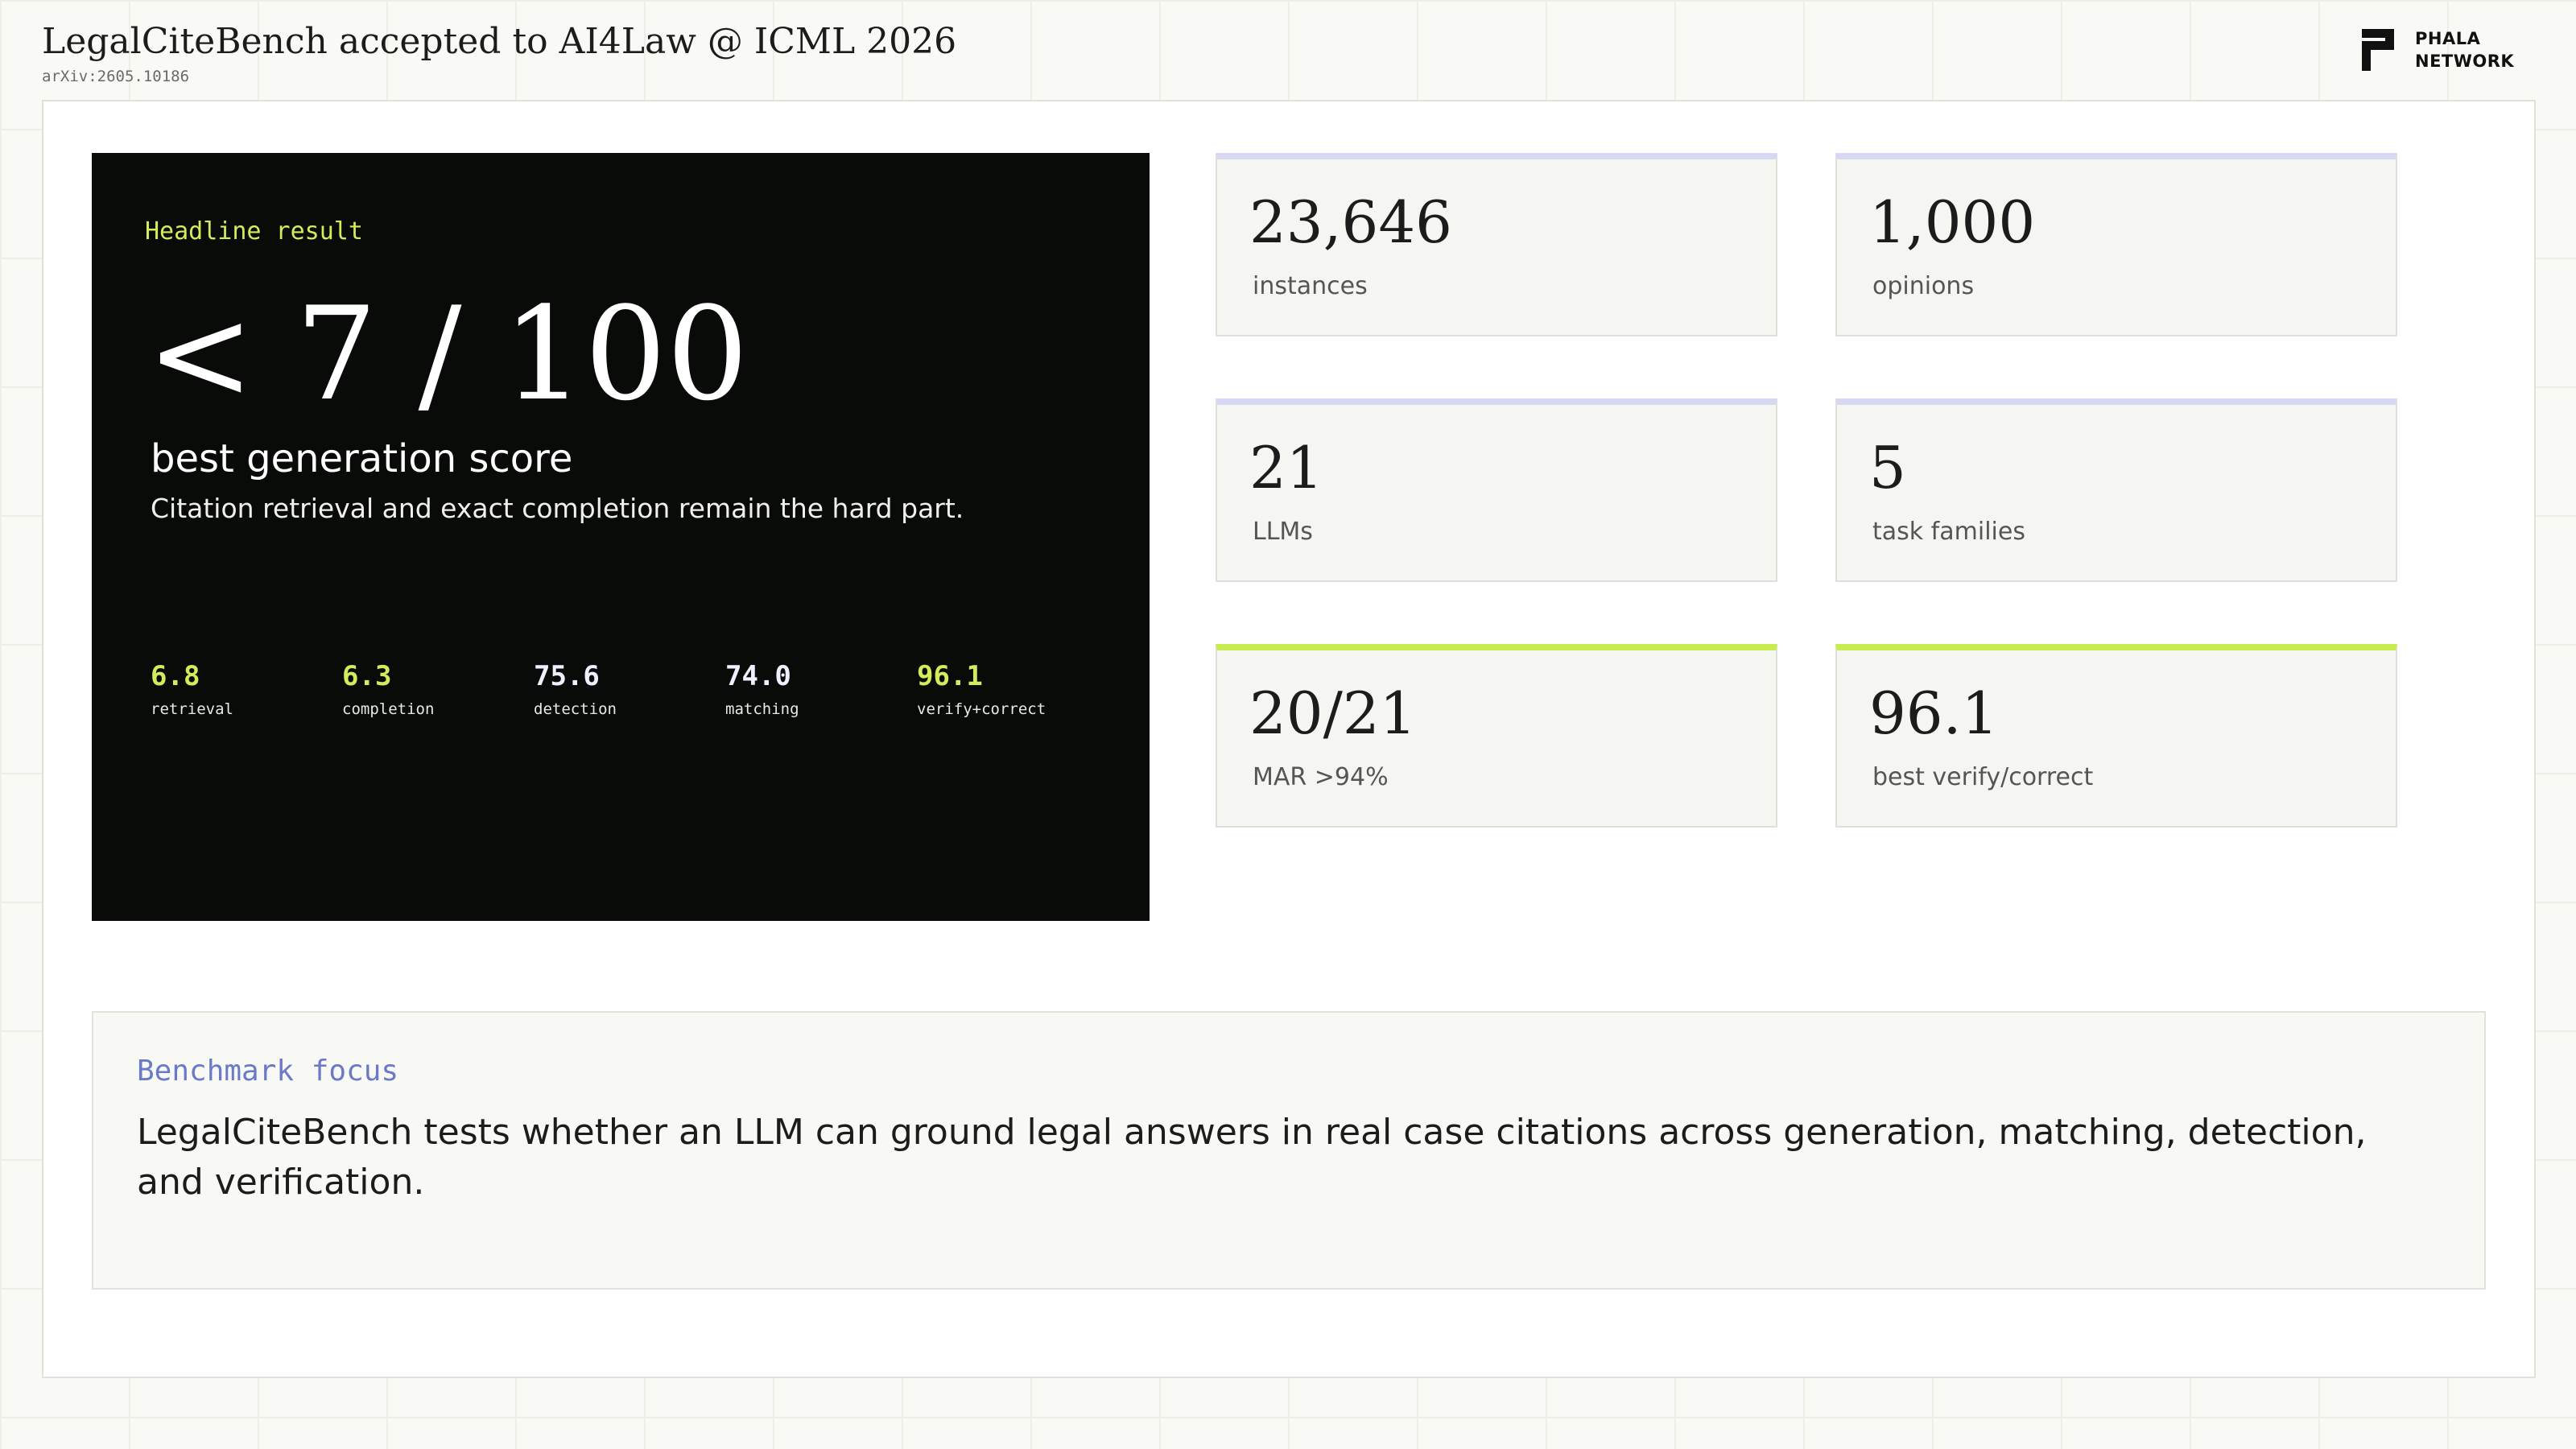 Image resolution: width=2576 pixels, height=1449 pixels. I want to click on metric-matching: 74.0 matching, so click(821, 689).